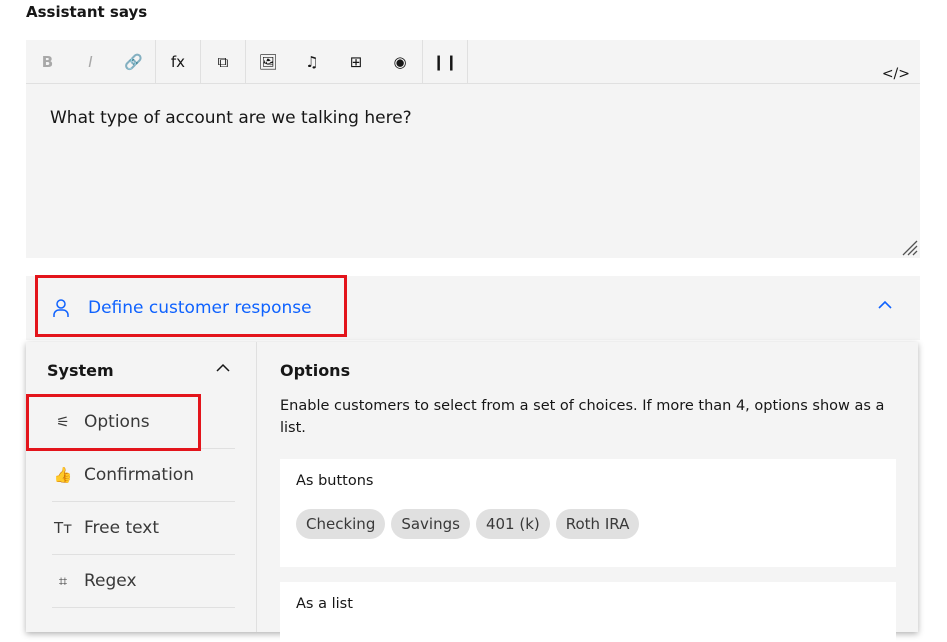 The height and width of the screenshot is (642, 947). What do you see at coordinates (588, 612) in the screenshot?
I see `as-list-card: As a list` at bounding box center [588, 612].